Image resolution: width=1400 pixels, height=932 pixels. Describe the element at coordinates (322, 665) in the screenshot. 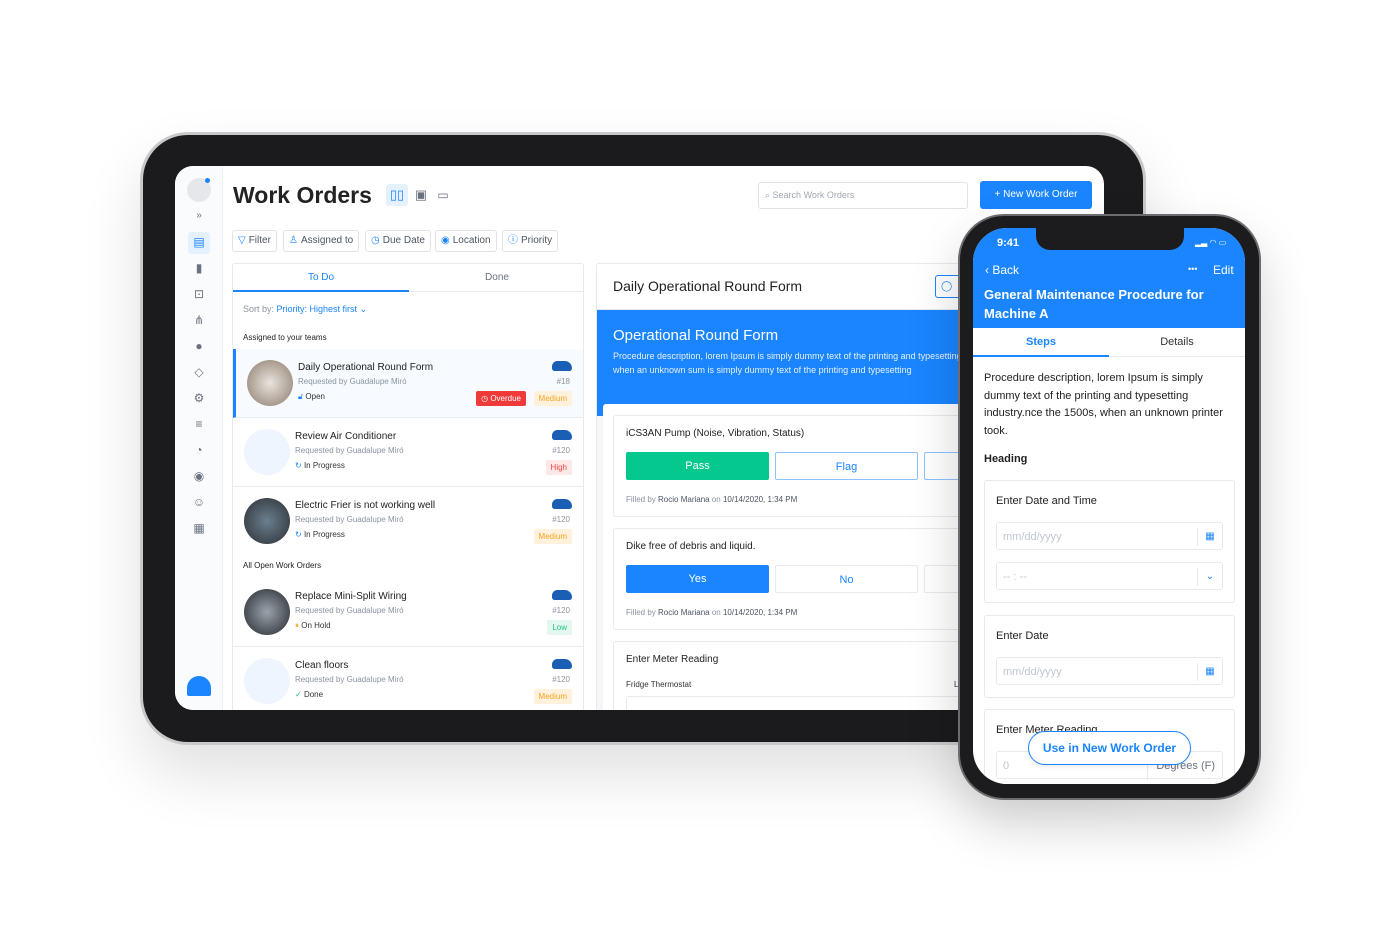

I see `order-title: Clean floors` at that location.